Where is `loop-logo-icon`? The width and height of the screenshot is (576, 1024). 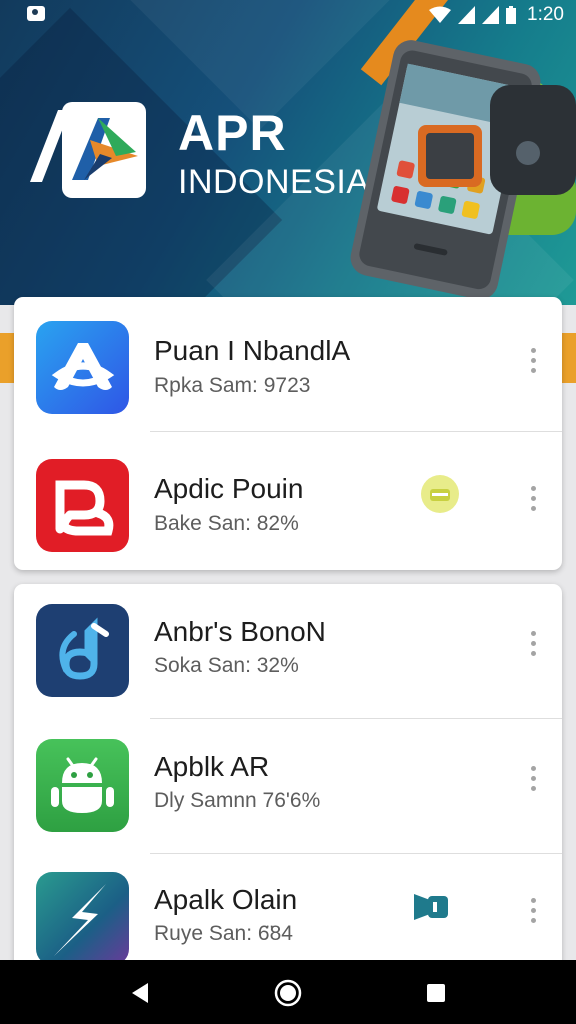
loop-logo-icon is located at coordinates (82, 505).